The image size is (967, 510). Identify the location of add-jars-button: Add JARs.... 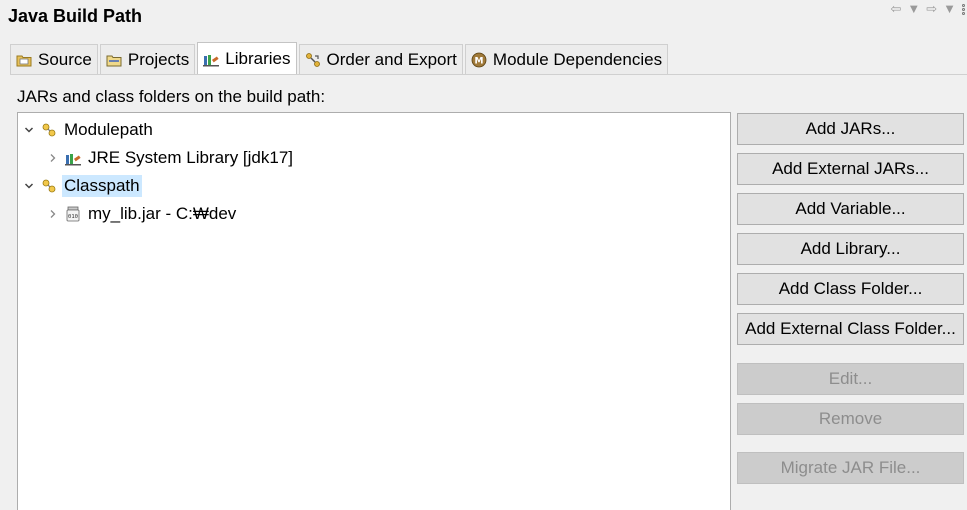
(850, 129).